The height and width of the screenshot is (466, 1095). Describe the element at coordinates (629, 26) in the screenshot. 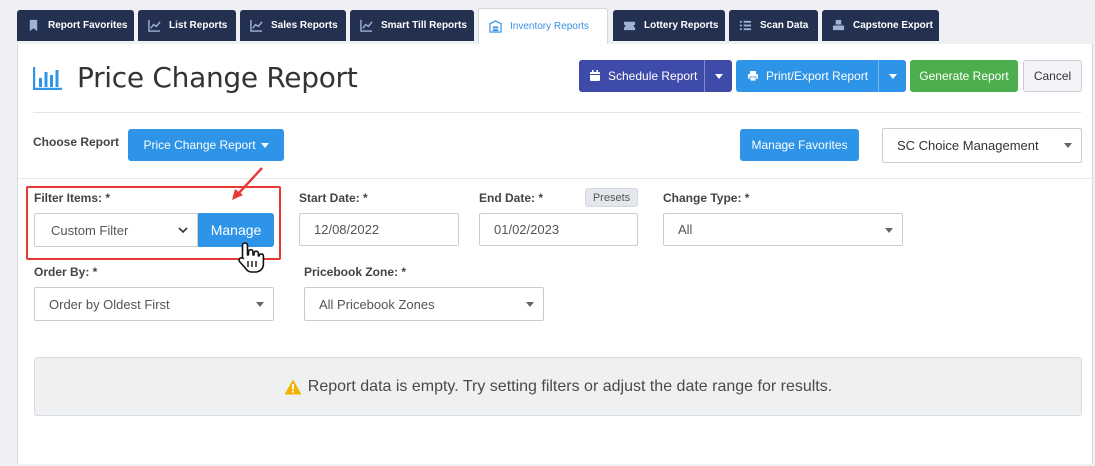

I see `ticket-icon` at that location.